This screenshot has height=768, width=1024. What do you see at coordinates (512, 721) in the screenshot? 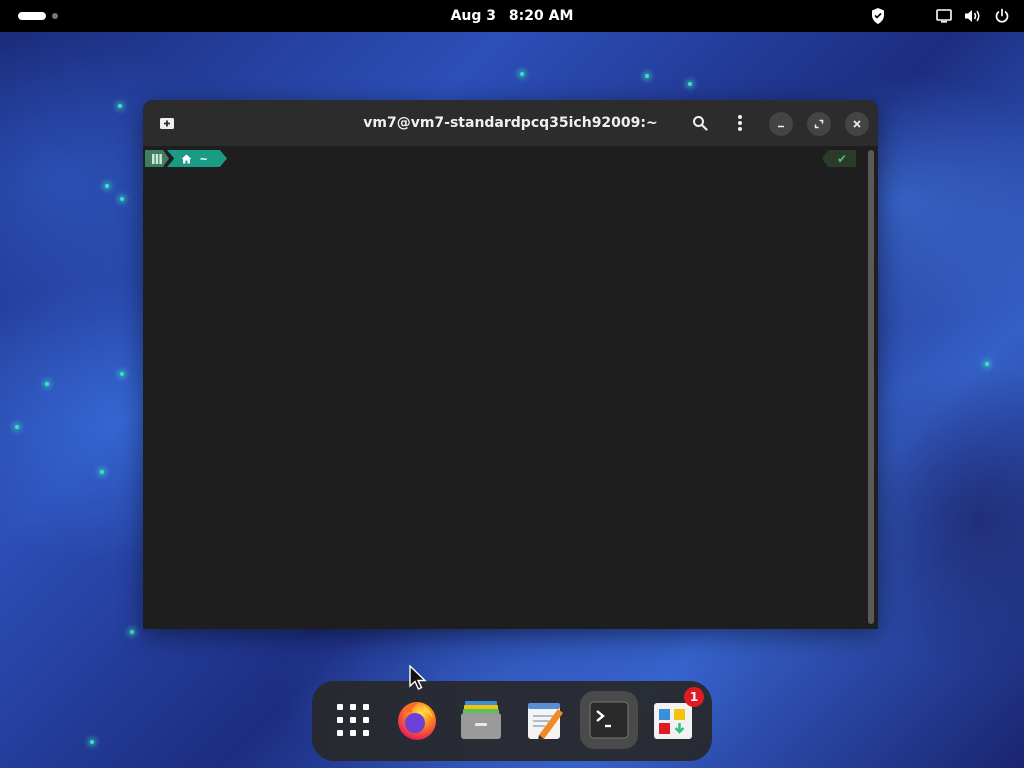
I see `dock: 1` at bounding box center [512, 721].